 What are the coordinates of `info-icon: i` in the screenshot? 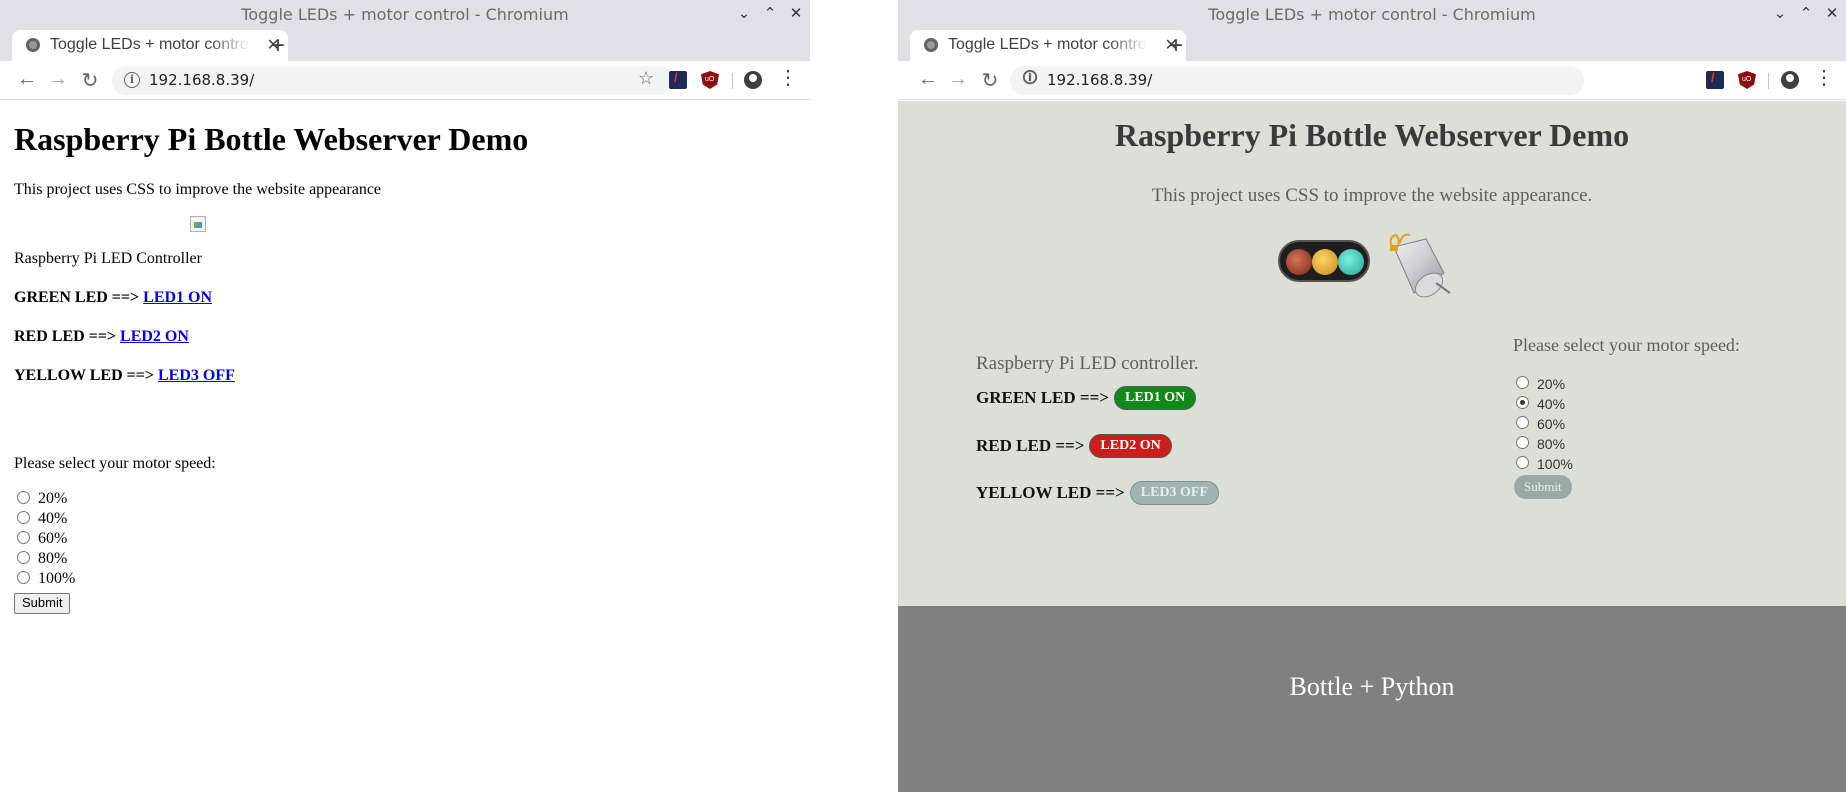 It's located at (132, 80).